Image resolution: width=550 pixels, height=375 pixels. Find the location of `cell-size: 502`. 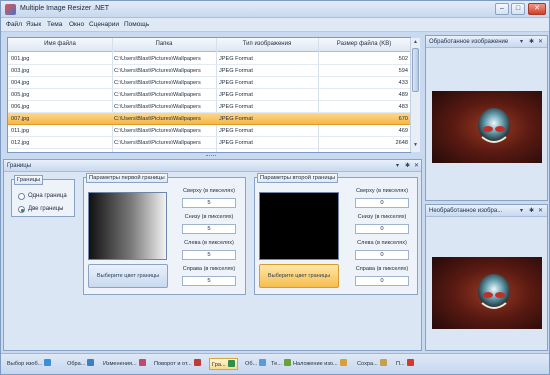

cell-size: 502 is located at coordinates (403, 59).